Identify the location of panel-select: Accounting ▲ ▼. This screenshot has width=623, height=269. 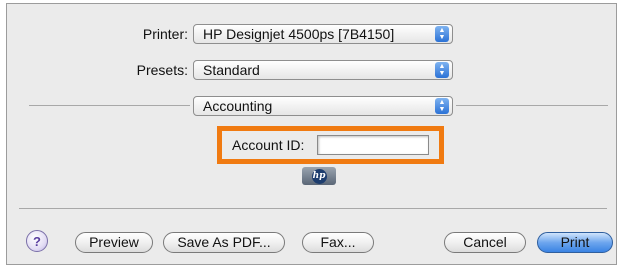
(323, 106).